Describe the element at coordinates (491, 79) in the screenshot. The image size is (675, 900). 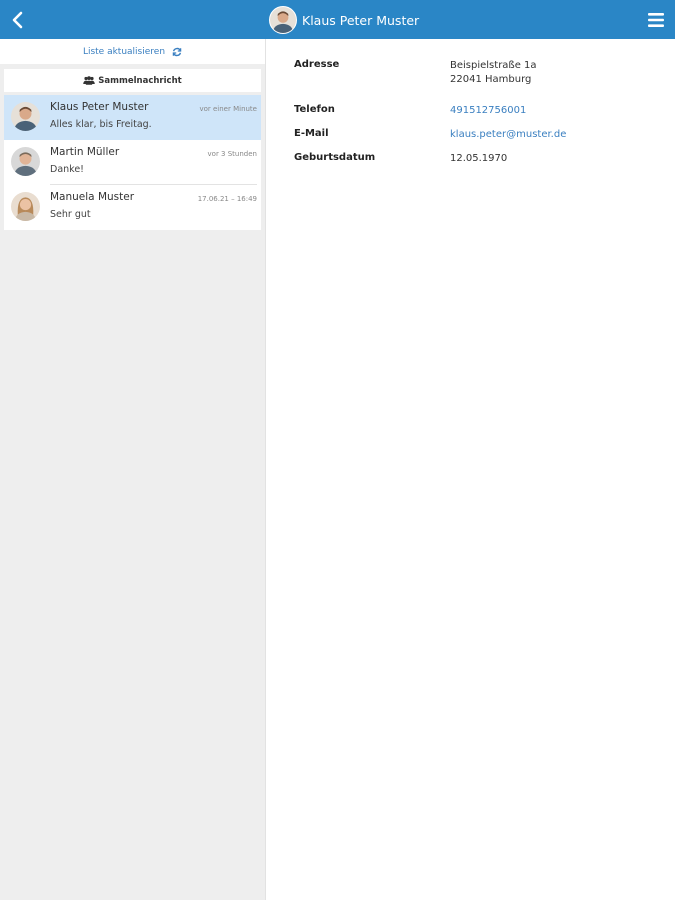
I see `address-city: 22041 Hamburg` at that location.